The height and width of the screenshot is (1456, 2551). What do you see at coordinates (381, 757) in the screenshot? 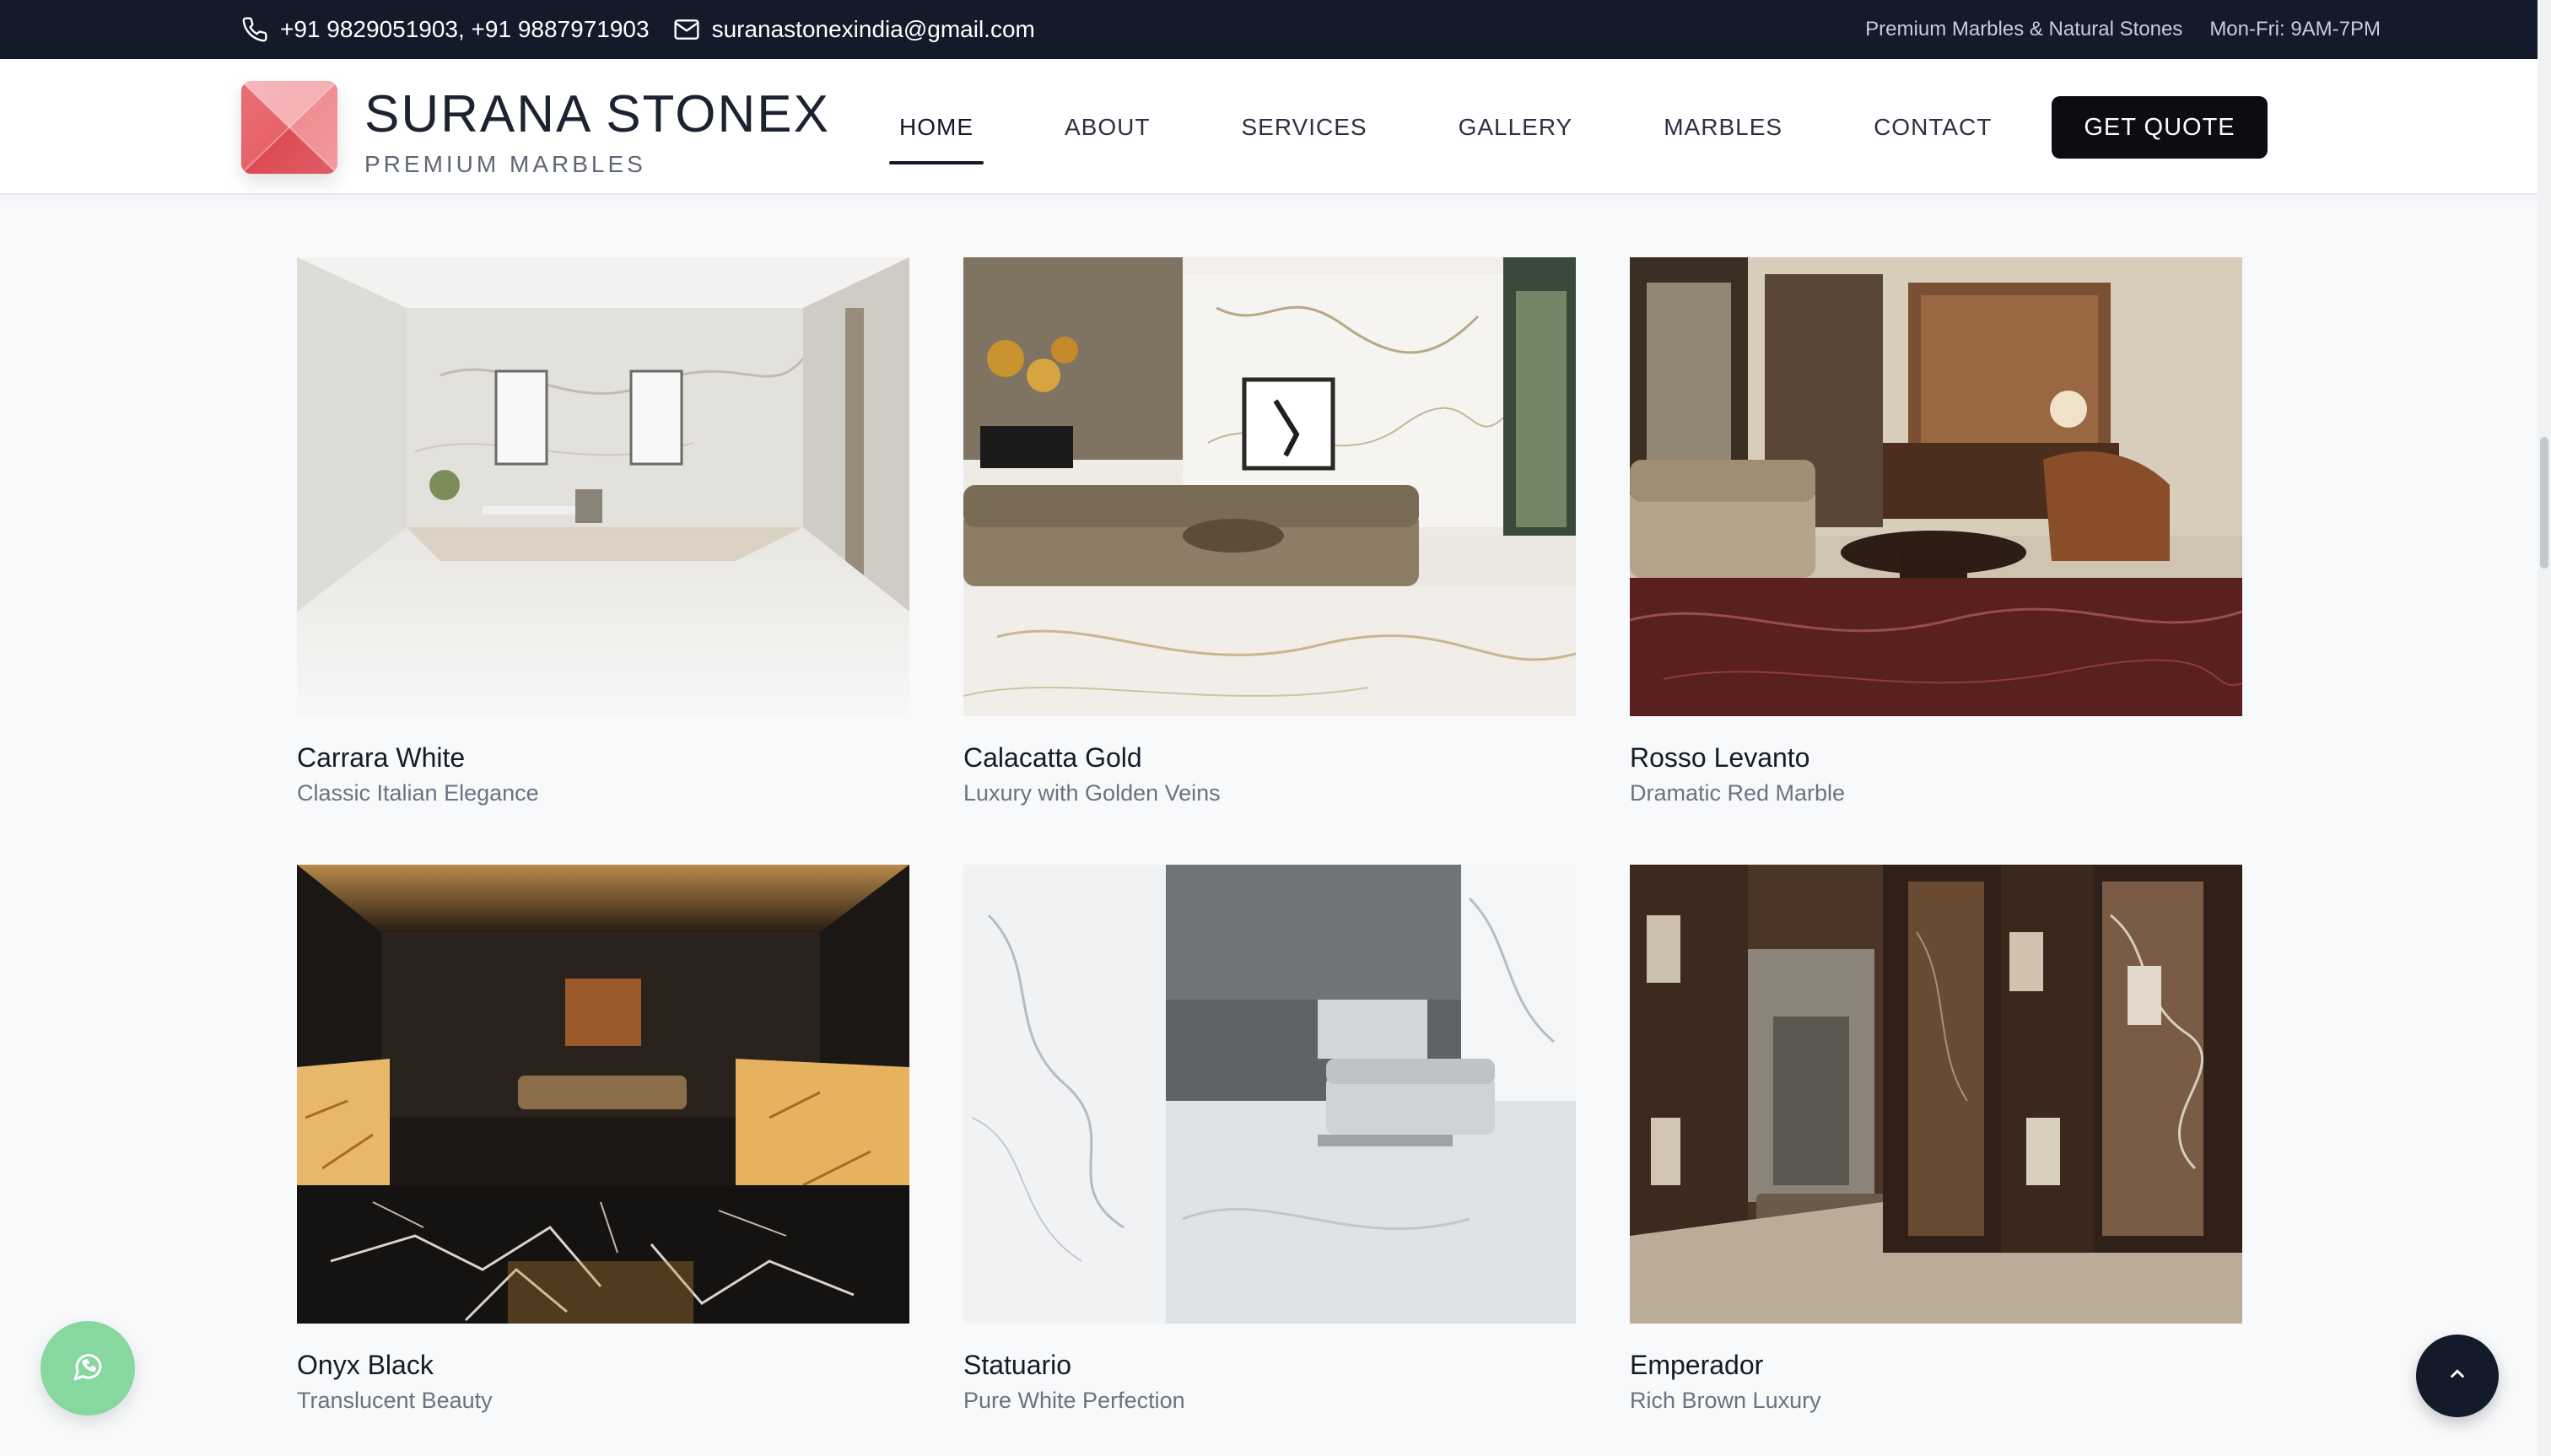
I see `card-title: Carrara White` at bounding box center [381, 757].